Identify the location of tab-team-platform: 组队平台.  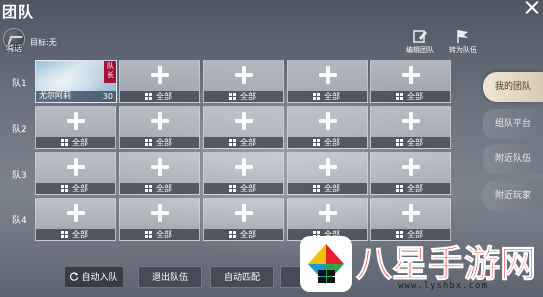
(513, 124).